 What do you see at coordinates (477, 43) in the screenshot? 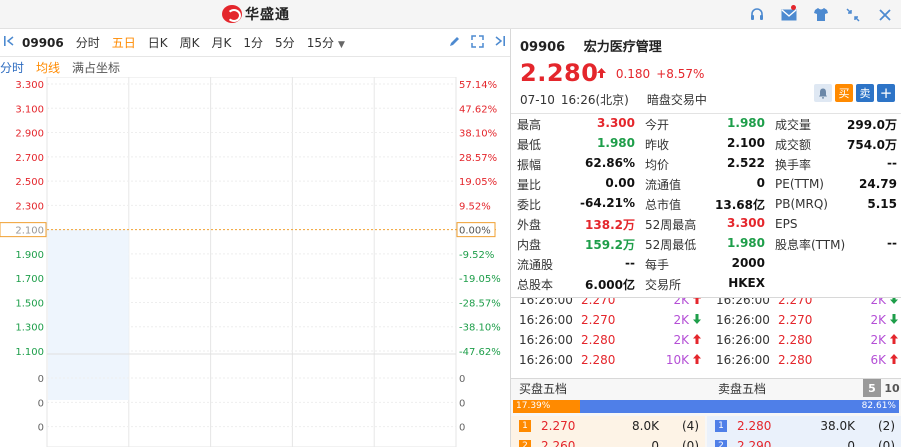
I see `expand-icon` at bounding box center [477, 43].